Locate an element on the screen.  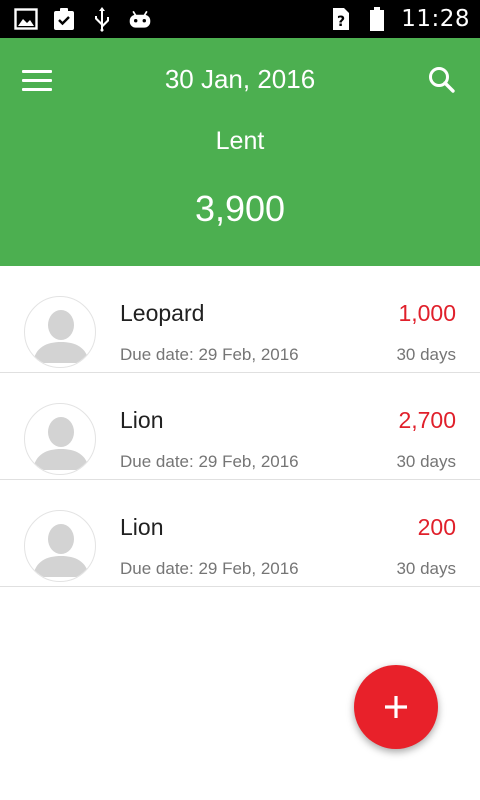
image-icon is located at coordinates (26, 19).